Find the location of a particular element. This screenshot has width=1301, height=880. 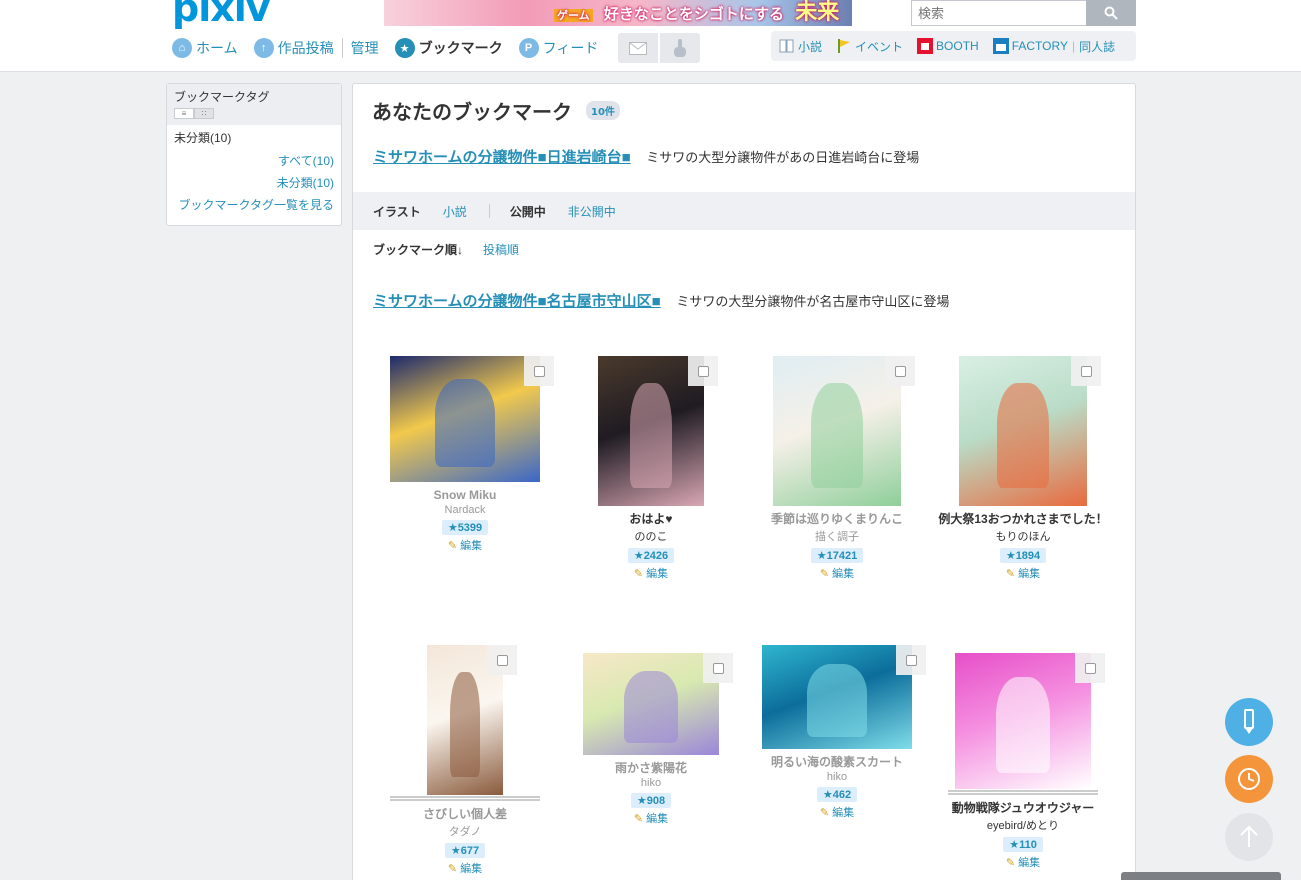

bookmark-title: 明るい海の酸素スカート is located at coordinates (837, 762).